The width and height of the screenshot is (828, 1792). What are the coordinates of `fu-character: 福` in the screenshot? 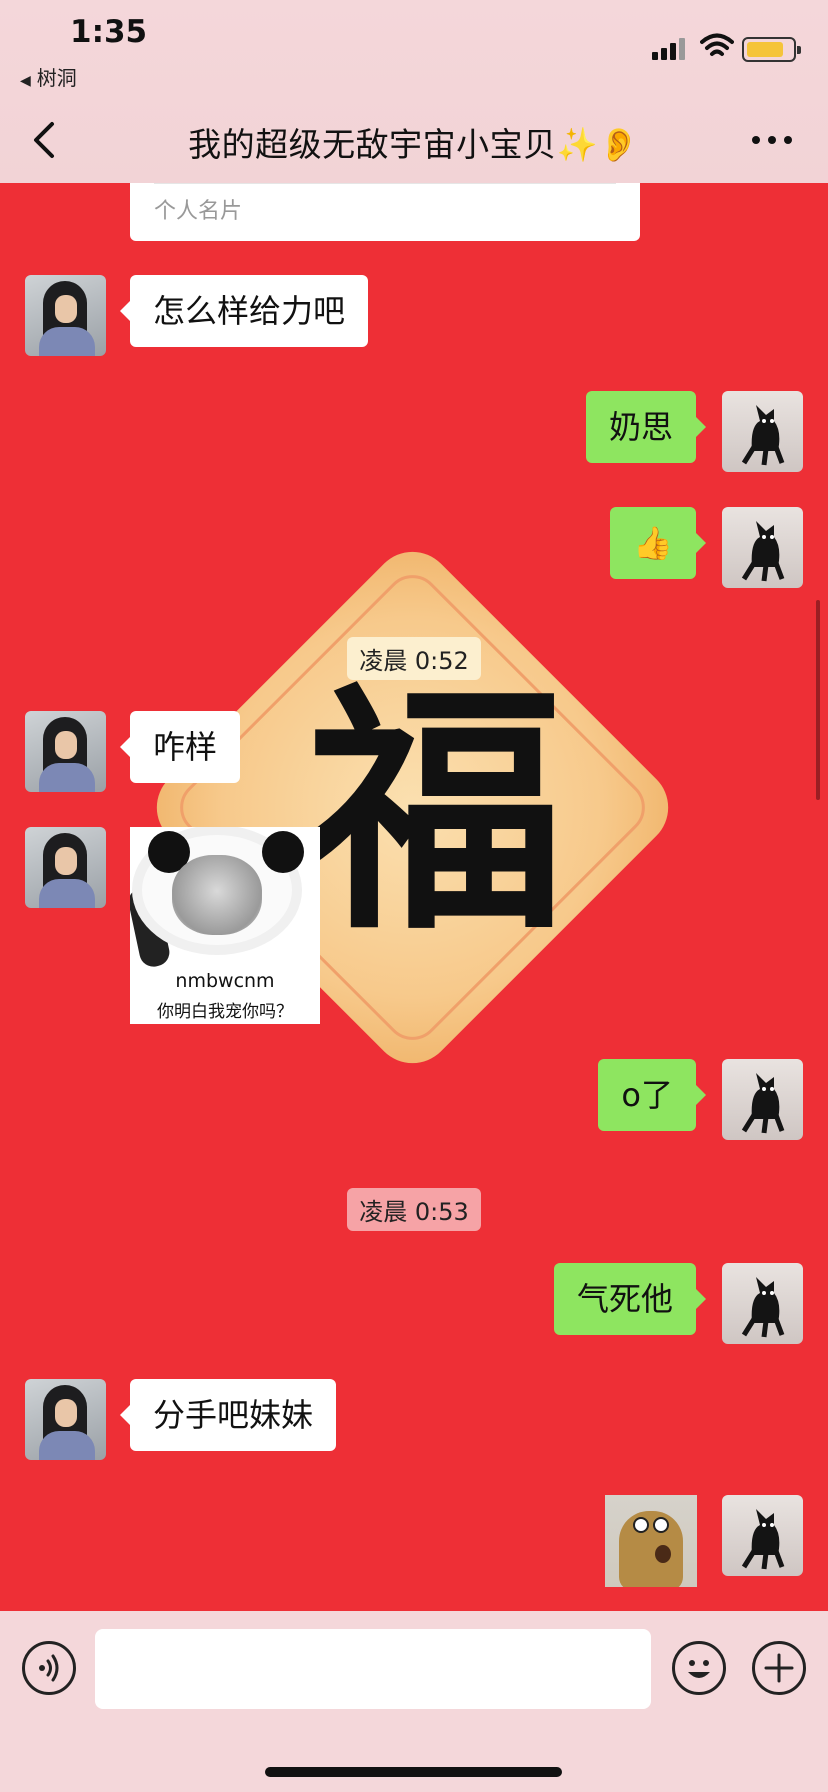 It's located at (435, 812).